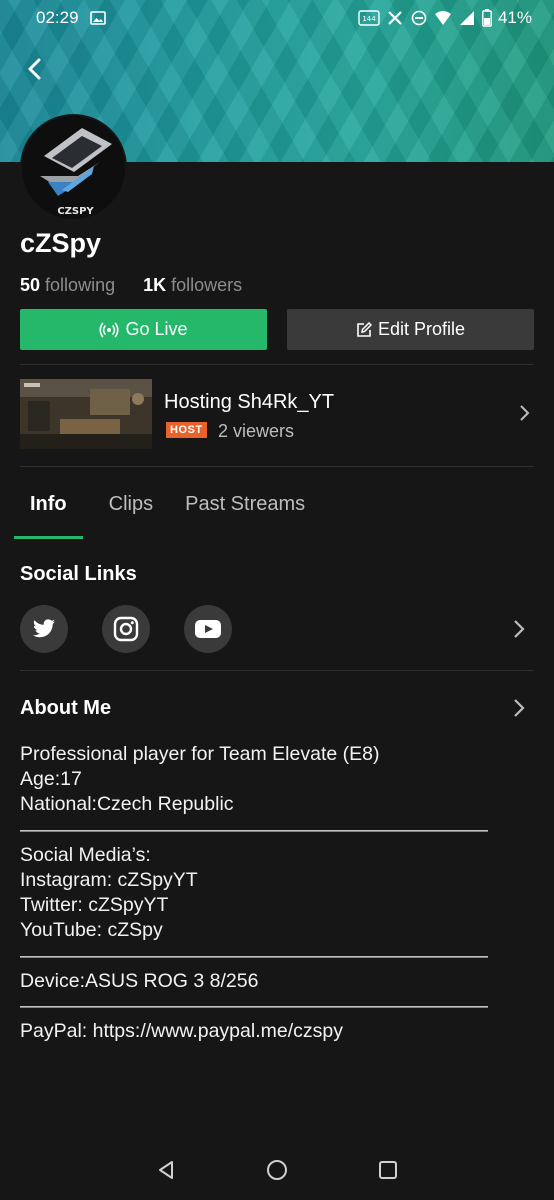  What do you see at coordinates (86, 414) in the screenshot?
I see `stream-thumbnail` at bounding box center [86, 414].